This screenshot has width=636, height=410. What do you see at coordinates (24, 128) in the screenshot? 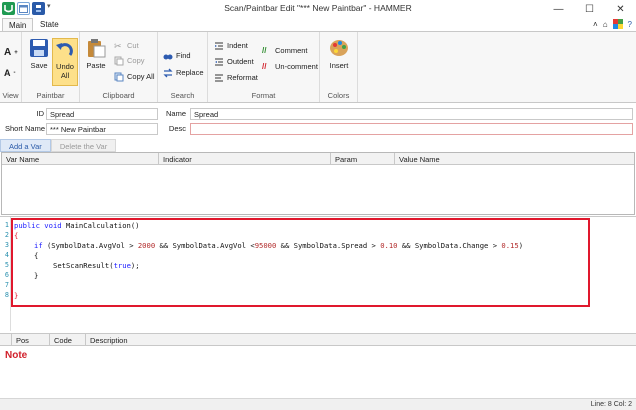
I see `short-name-label: Short Name` at bounding box center [24, 128].